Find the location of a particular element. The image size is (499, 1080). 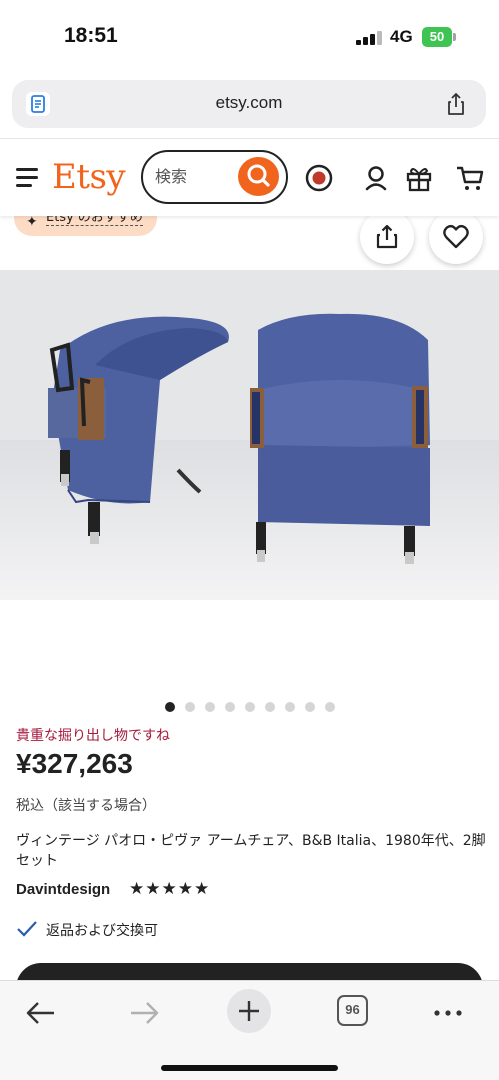

back-arrow-icon is located at coordinates (40, 1013).